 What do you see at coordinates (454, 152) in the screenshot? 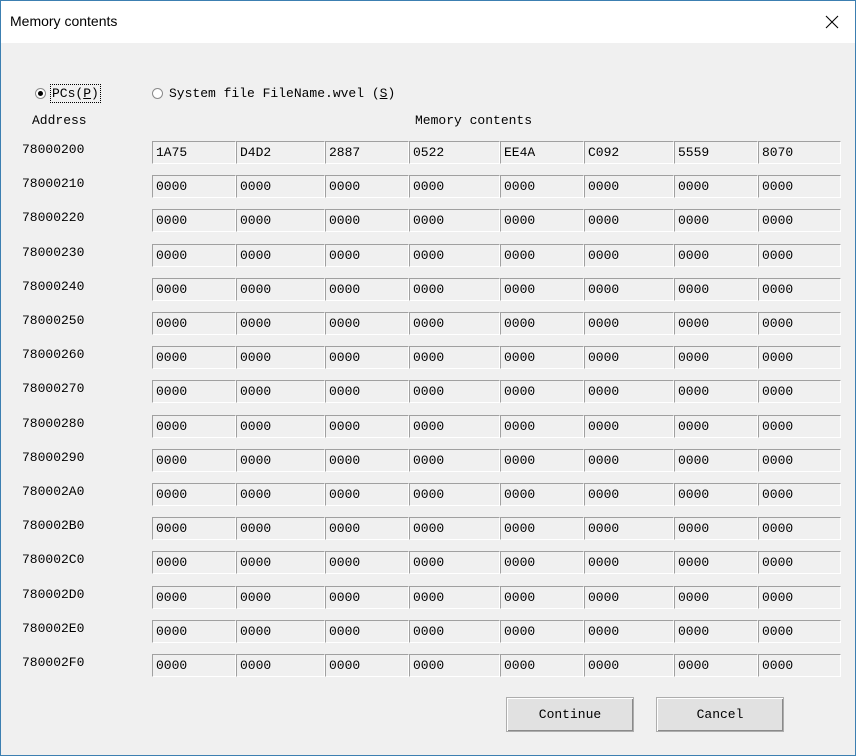
I see `memory-cell: 0522` at bounding box center [454, 152].